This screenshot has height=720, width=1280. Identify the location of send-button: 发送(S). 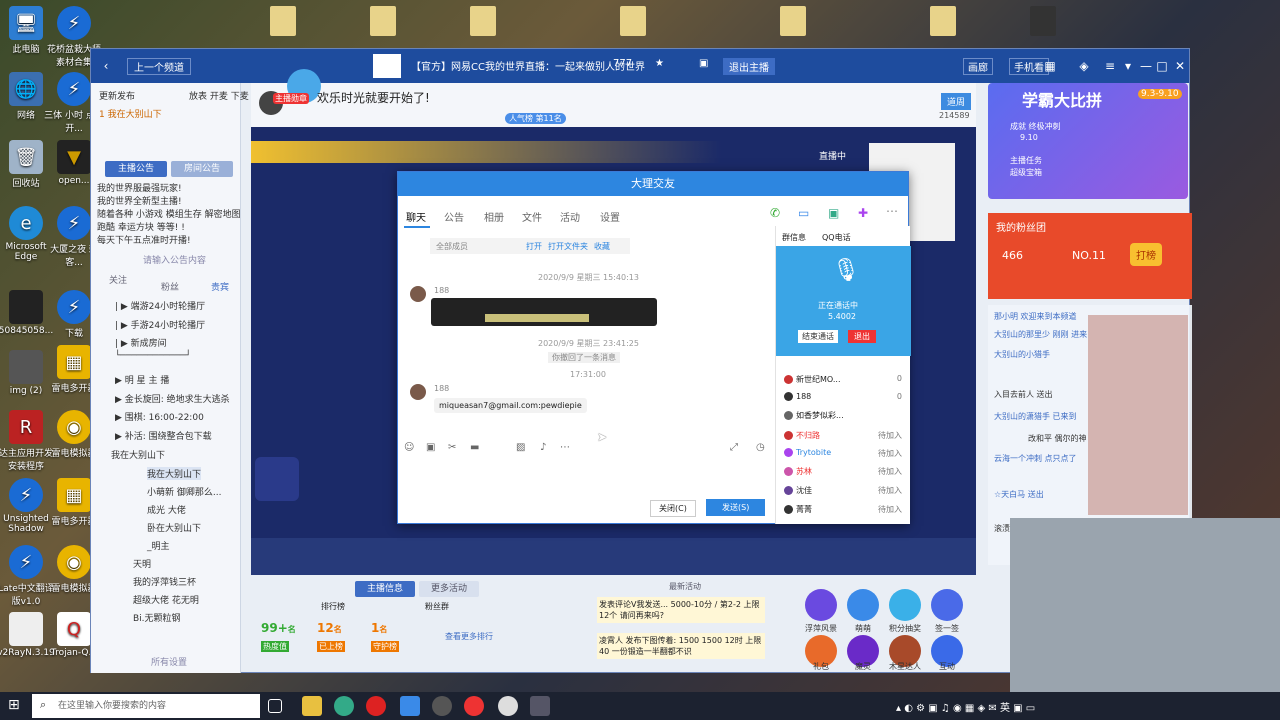
(736, 507).